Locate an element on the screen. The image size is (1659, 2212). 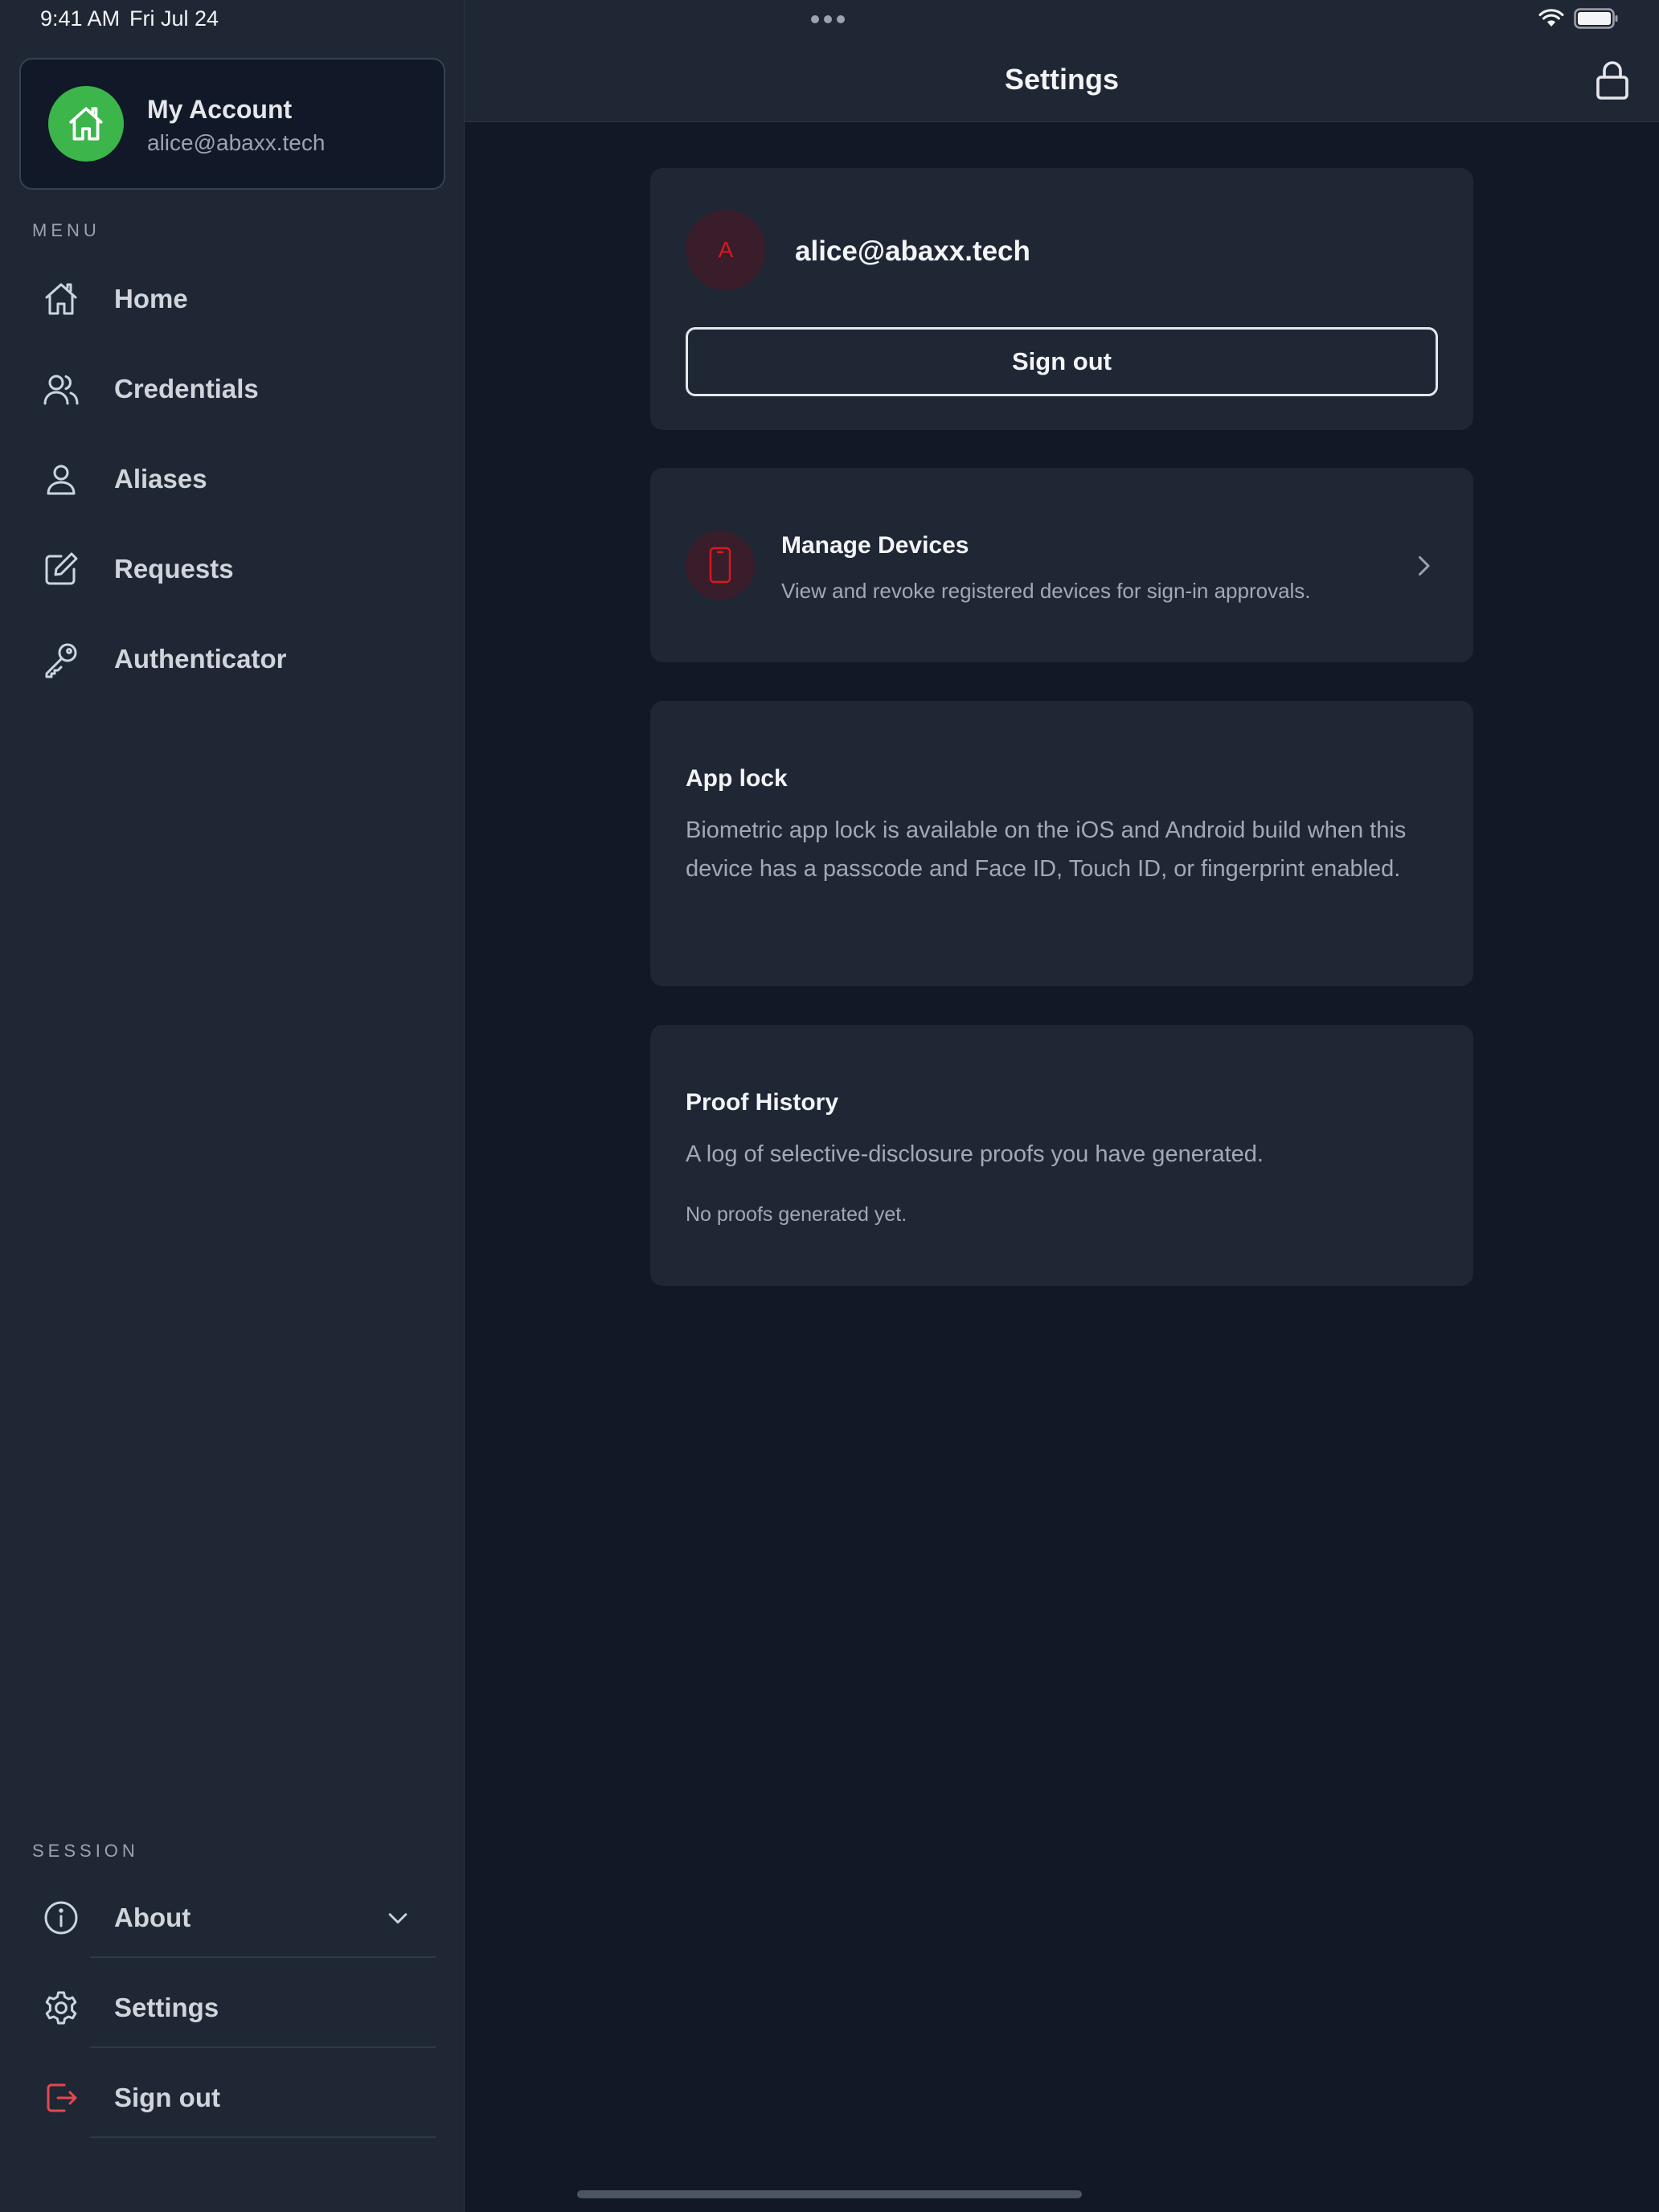
sidebar-item-label: Credentials is located at coordinates (186, 388).